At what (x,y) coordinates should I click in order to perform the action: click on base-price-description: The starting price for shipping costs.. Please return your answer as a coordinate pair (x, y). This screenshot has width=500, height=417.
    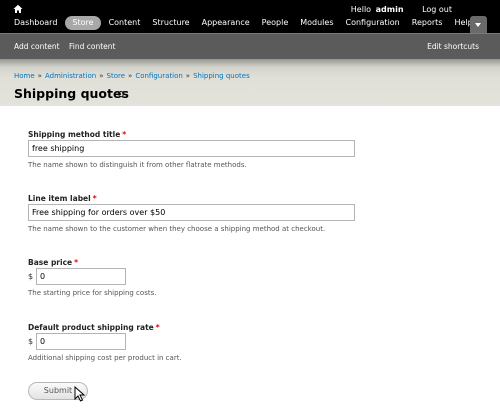
    Looking at the image, I should click on (92, 293).